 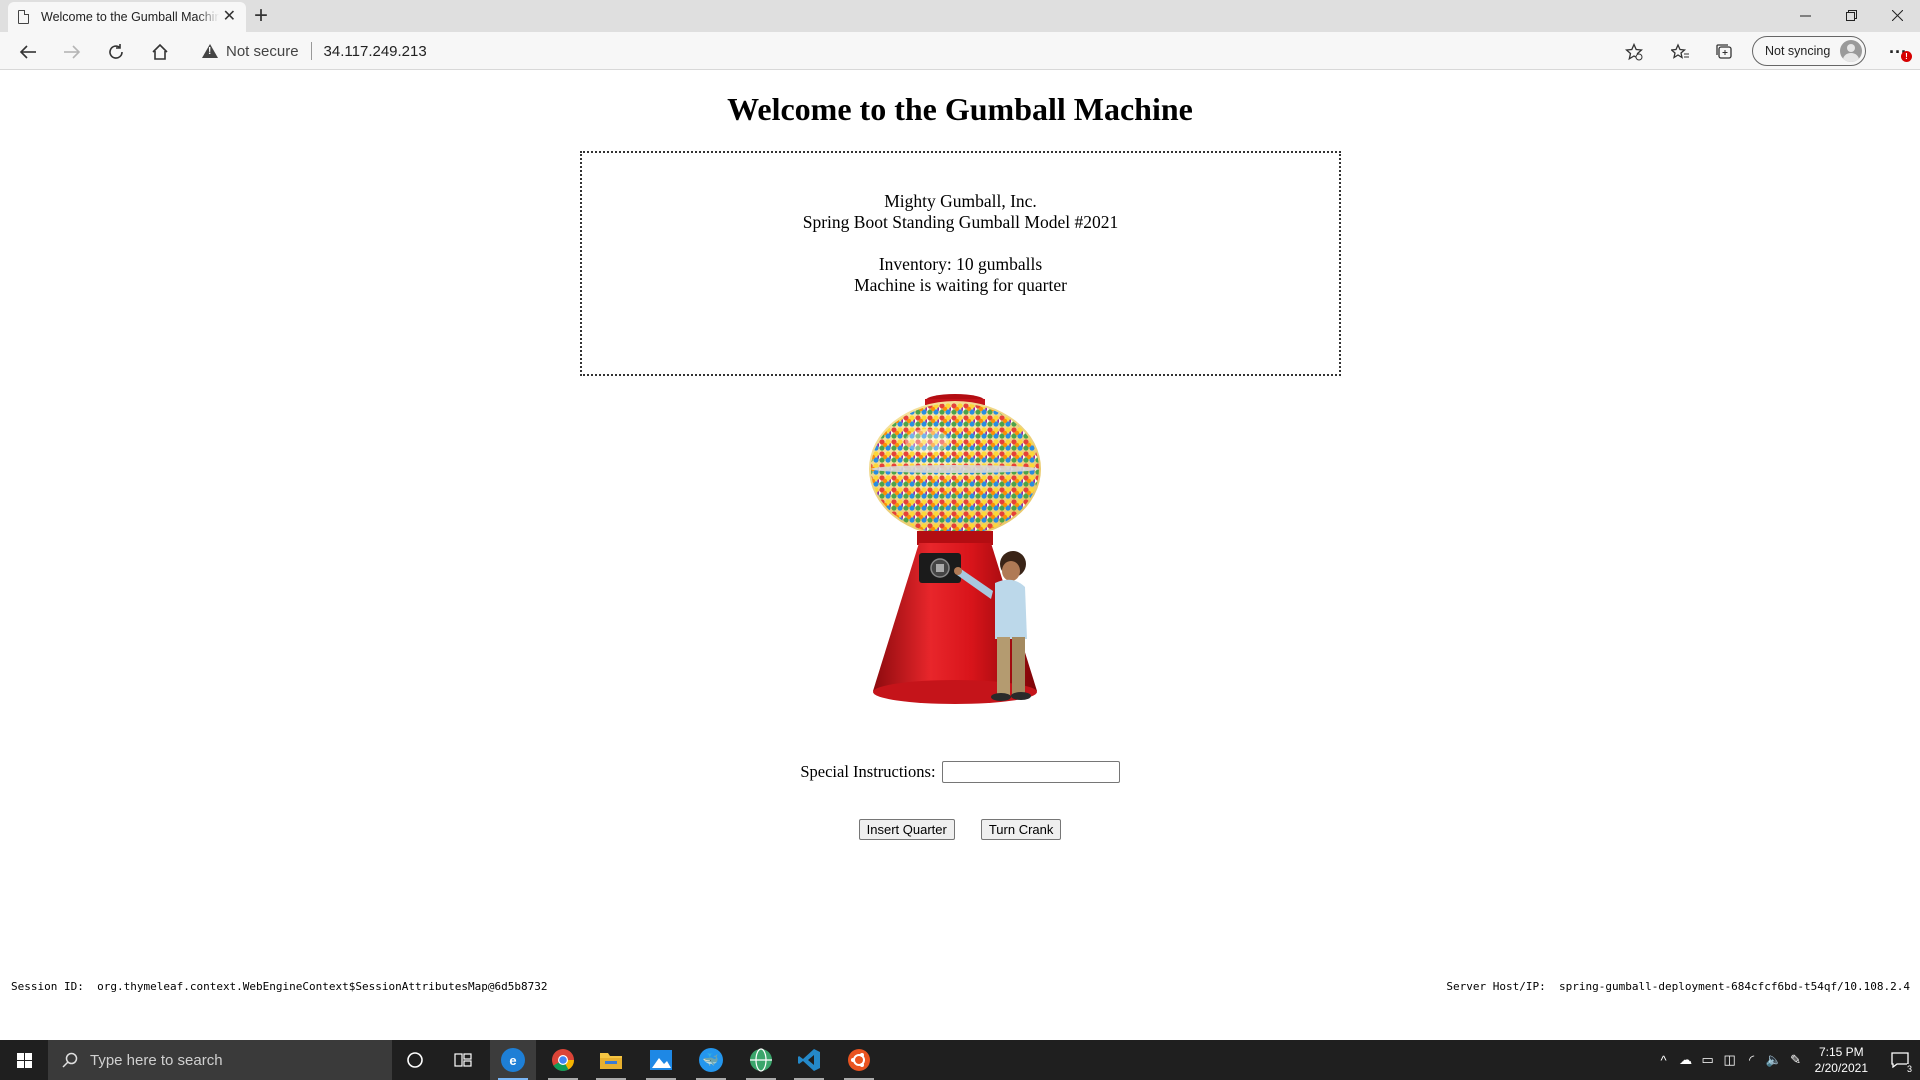 What do you see at coordinates (70, 1060) in the screenshot?
I see `search-icon` at bounding box center [70, 1060].